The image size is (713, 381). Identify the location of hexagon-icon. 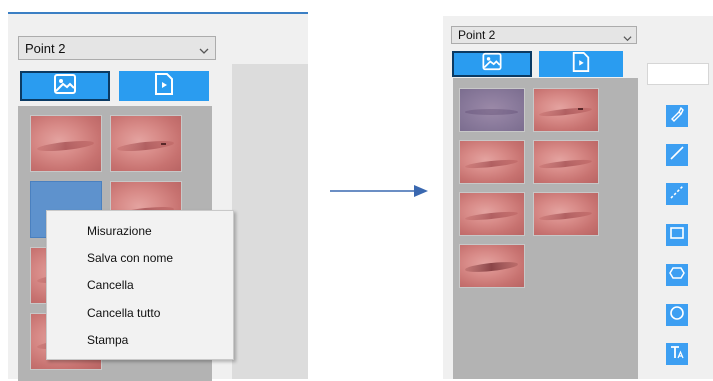
(677, 275).